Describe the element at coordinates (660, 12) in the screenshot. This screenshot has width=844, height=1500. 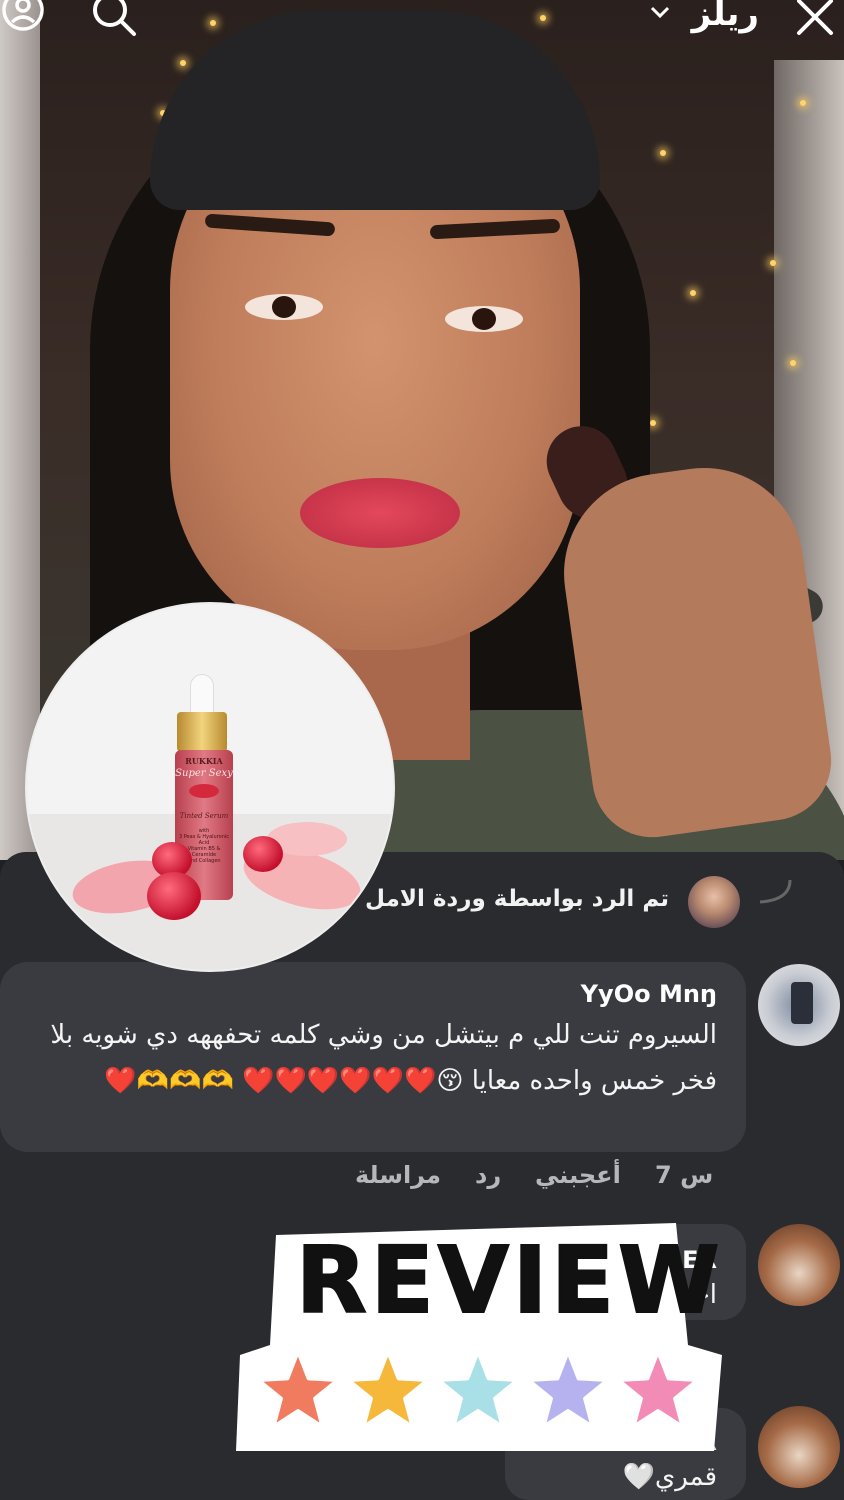
I see `chevron-down-icon` at that location.